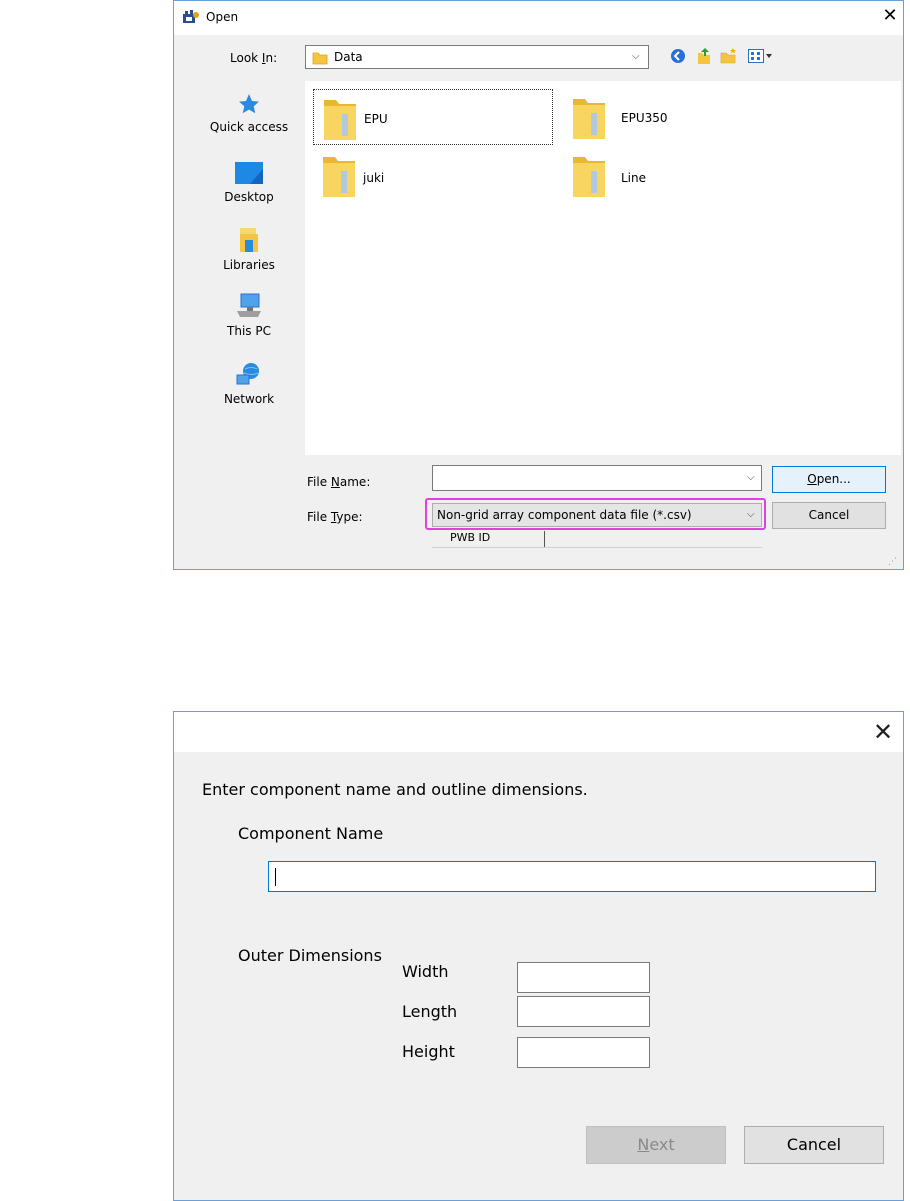 This screenshot has width=910, height=1201. What do you see at coordinates (249, 307) in the screenshot?
I see `computer-icon` at bounding box center [249, 307].